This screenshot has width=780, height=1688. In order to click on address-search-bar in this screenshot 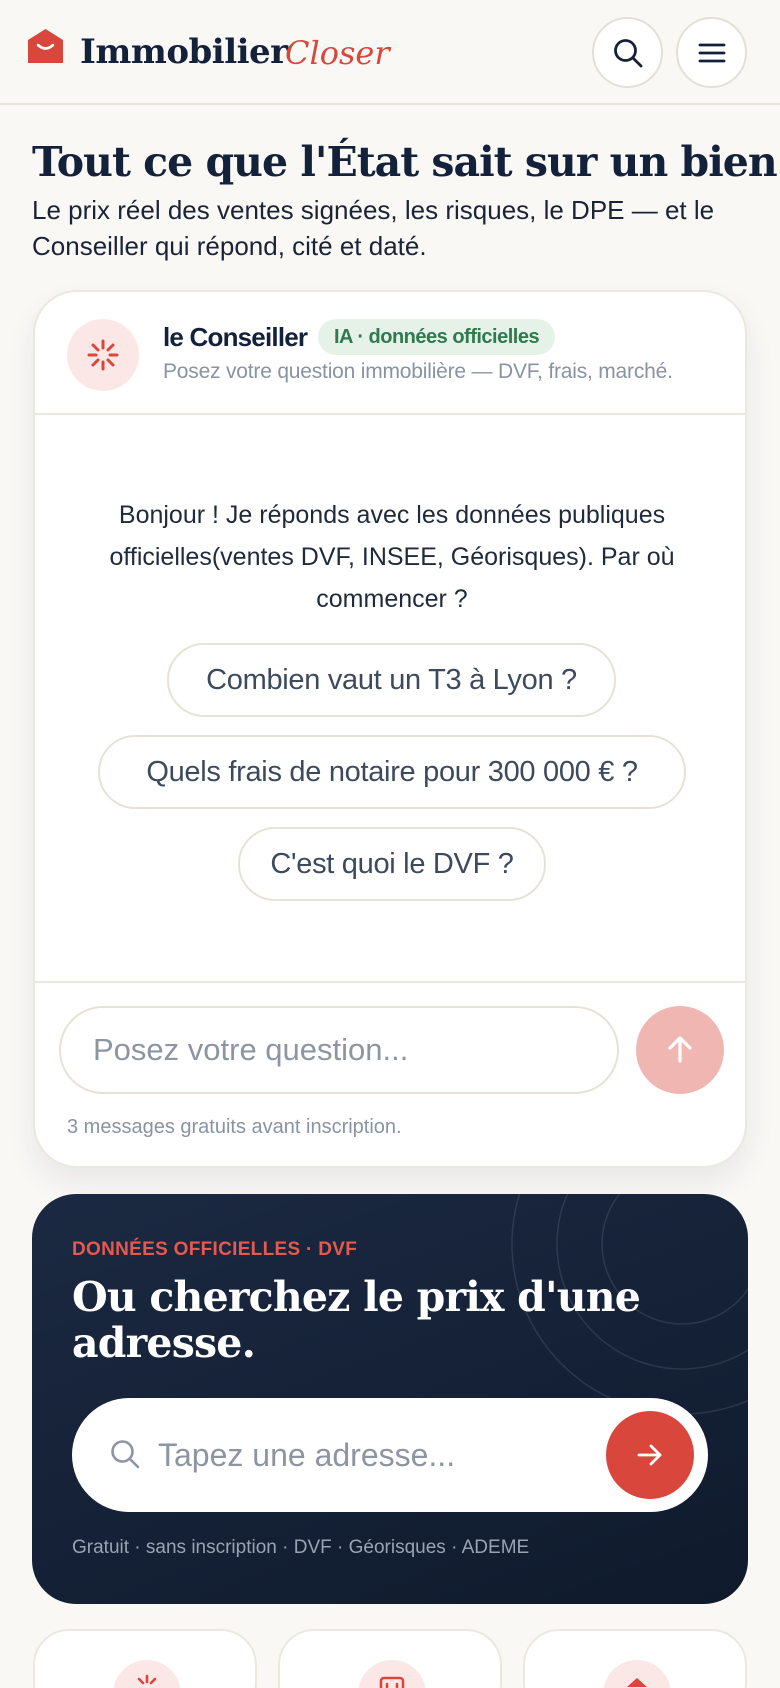, I will do `click(390, 1455)`.